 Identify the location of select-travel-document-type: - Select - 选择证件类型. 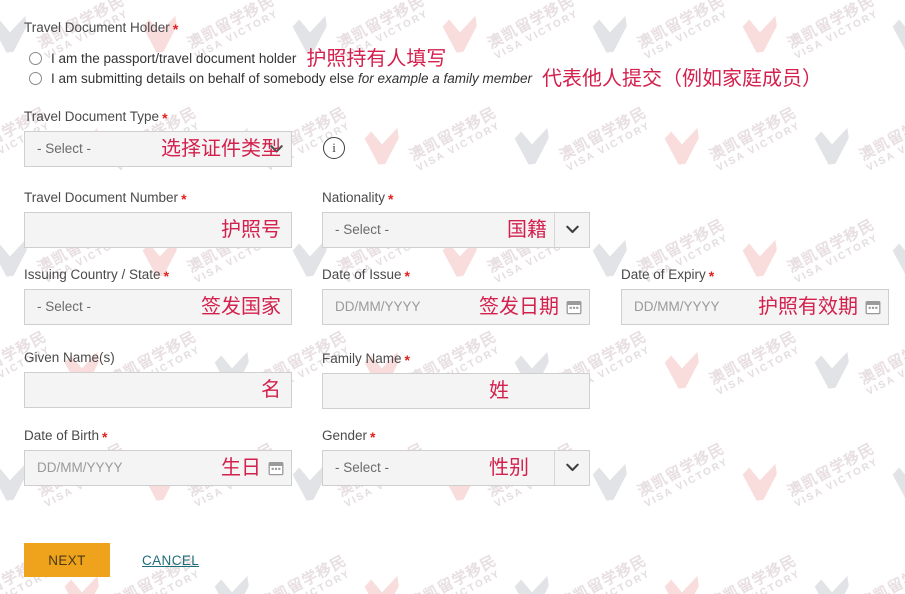
(158, 148).